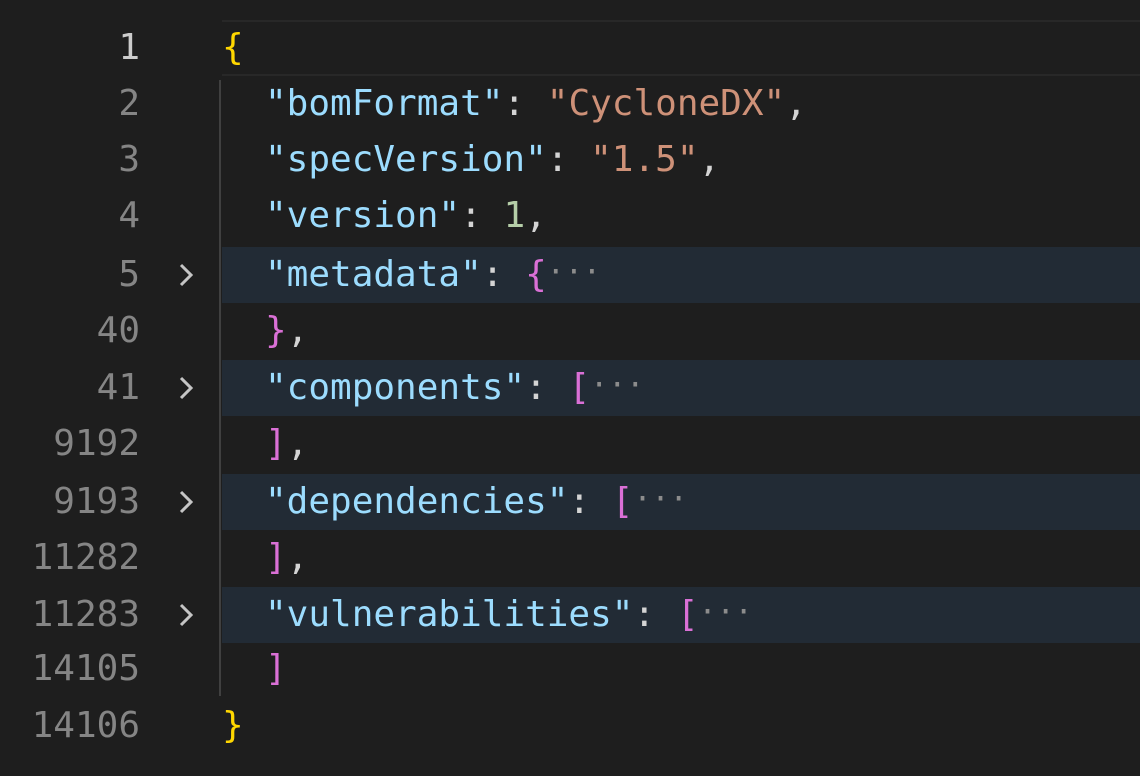 The image size is (1140, 776). Describe the element at coordinates (570, 558) in the screenshot. I see `code-line: 11282 ],` at that location.